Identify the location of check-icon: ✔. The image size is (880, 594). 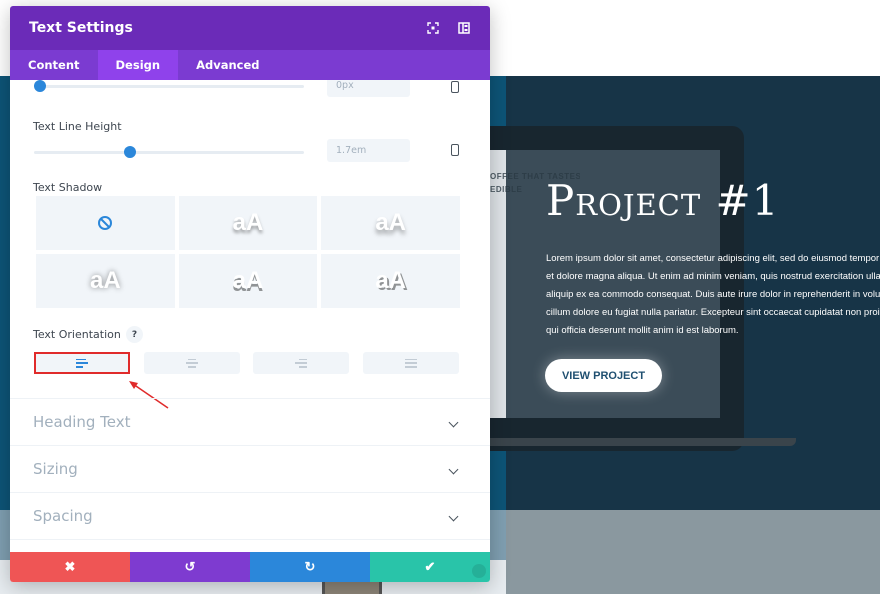
(430, 566).